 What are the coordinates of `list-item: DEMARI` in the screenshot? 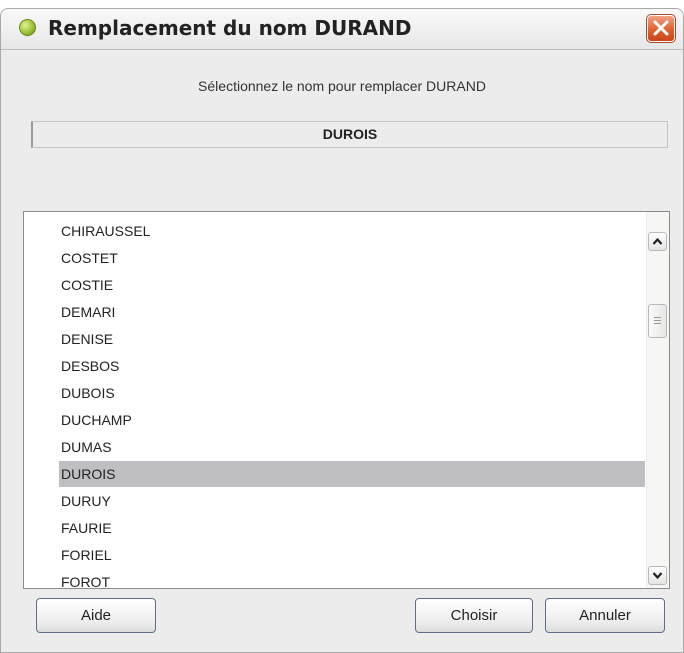 It's located at (352, 312).